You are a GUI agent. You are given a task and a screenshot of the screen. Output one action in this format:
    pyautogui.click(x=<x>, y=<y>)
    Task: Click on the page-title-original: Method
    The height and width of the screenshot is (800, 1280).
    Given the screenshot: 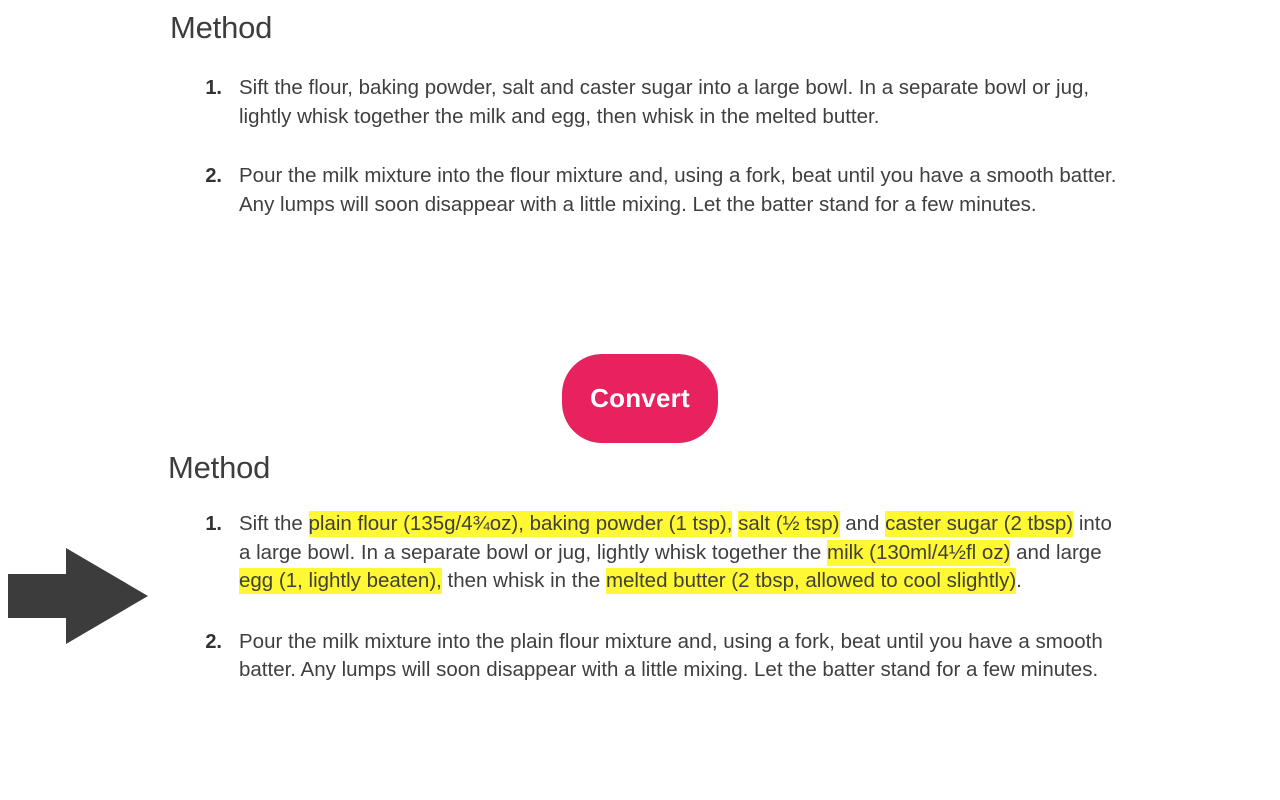 What is the action you would take?
    pyautogui.click(x=221, y=27)
    